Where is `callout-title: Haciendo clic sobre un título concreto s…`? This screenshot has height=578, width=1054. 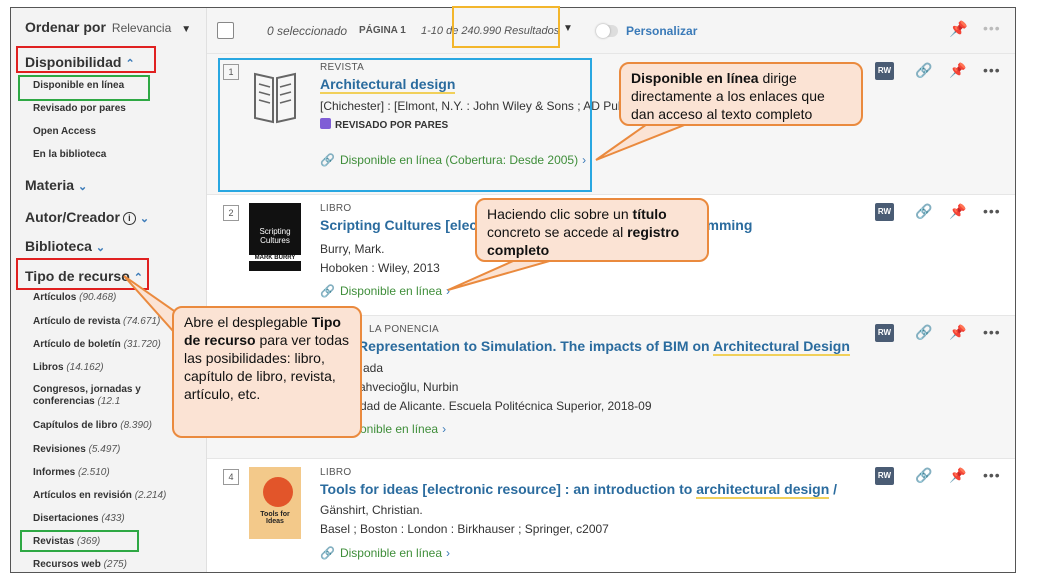 callout-title: Haciendo clic sobre un título concreto s… is located at coordinates (592, 230).